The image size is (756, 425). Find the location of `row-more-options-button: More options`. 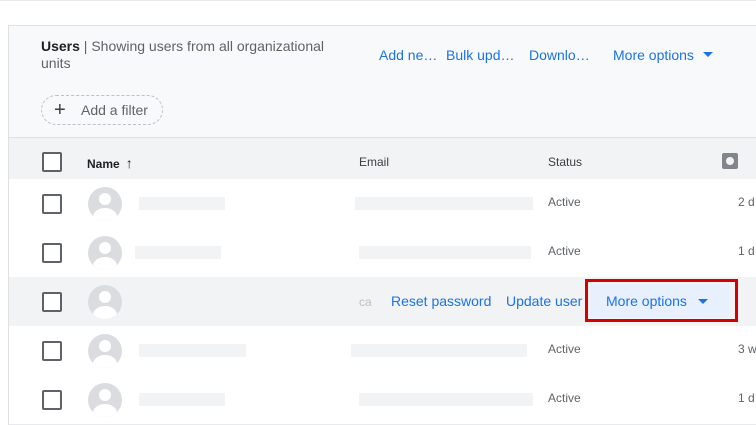

row-more-options-button: More options is located at coordinates (660, 301).